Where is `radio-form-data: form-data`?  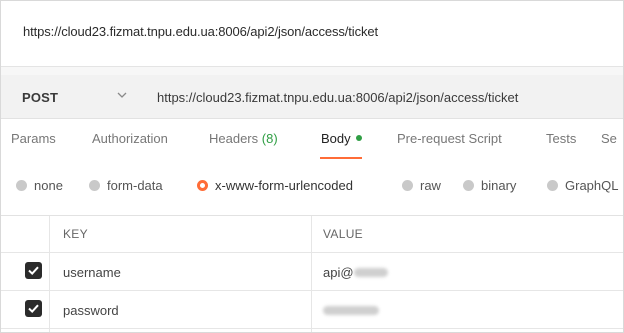
radio-form-data: form-data is located at coordinates (126, 185).